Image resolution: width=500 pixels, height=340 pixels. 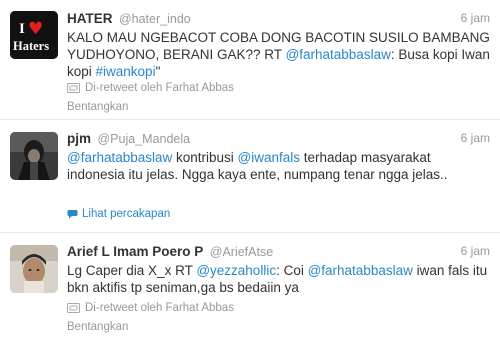 I want to click on text-segment: ", so click(x=158, y=71).